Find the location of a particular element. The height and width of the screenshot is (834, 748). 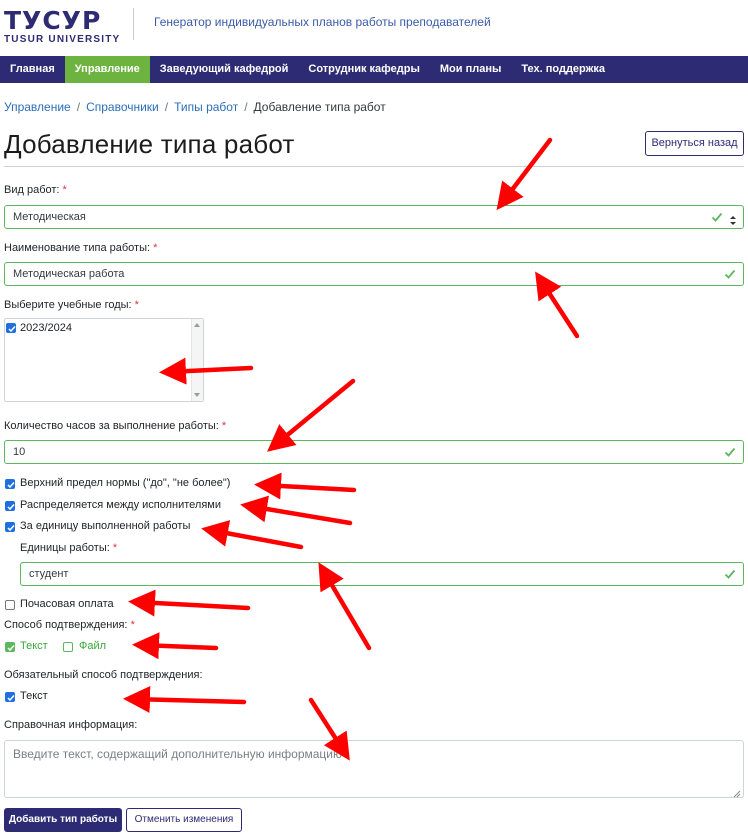

confirm-file-checkbox is located at coordinates (68, 647).